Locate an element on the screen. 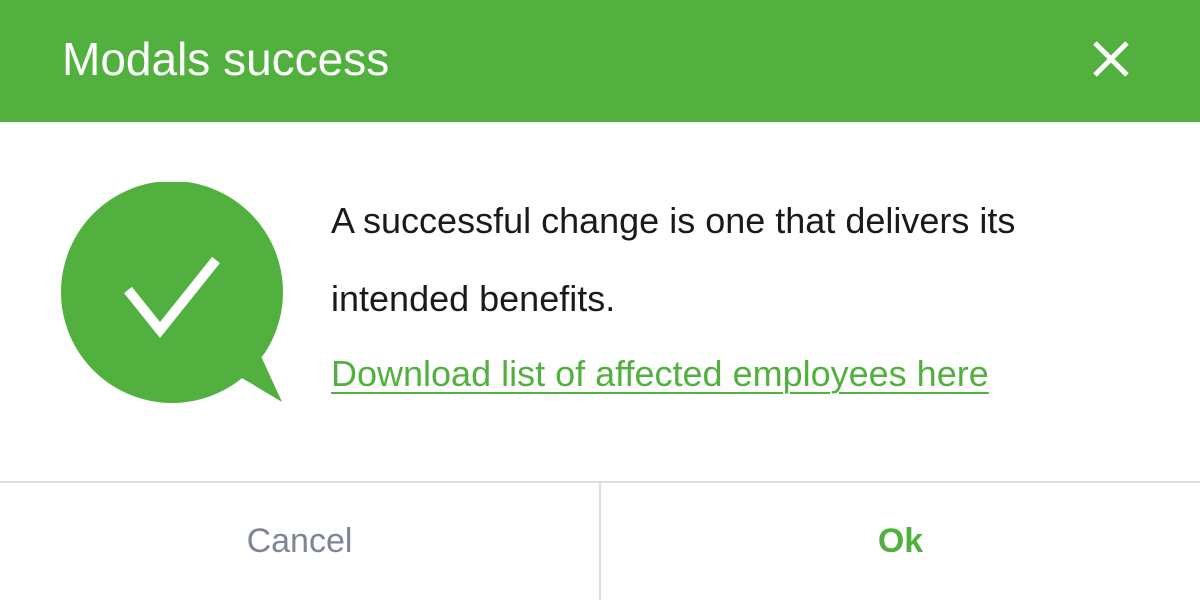 The image size is (1200, 600). close-icon is located at coordinates (1111, 59).